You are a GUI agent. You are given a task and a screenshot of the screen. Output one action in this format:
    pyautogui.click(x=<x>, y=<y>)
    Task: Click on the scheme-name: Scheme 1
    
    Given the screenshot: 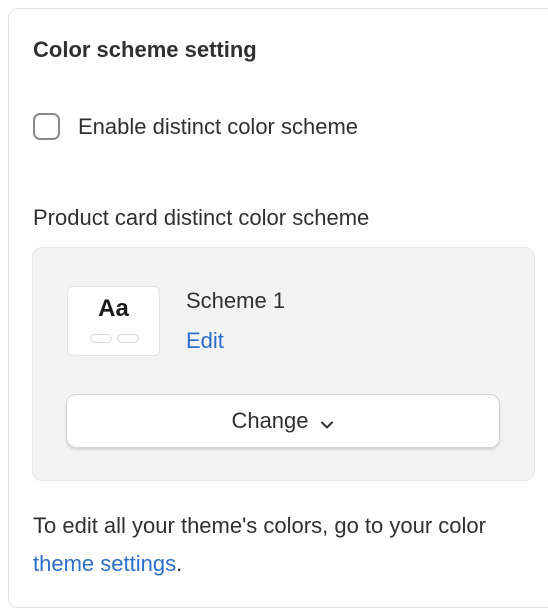 What is the action you would take?
    pyautogui.click(x=236, y=300)
    